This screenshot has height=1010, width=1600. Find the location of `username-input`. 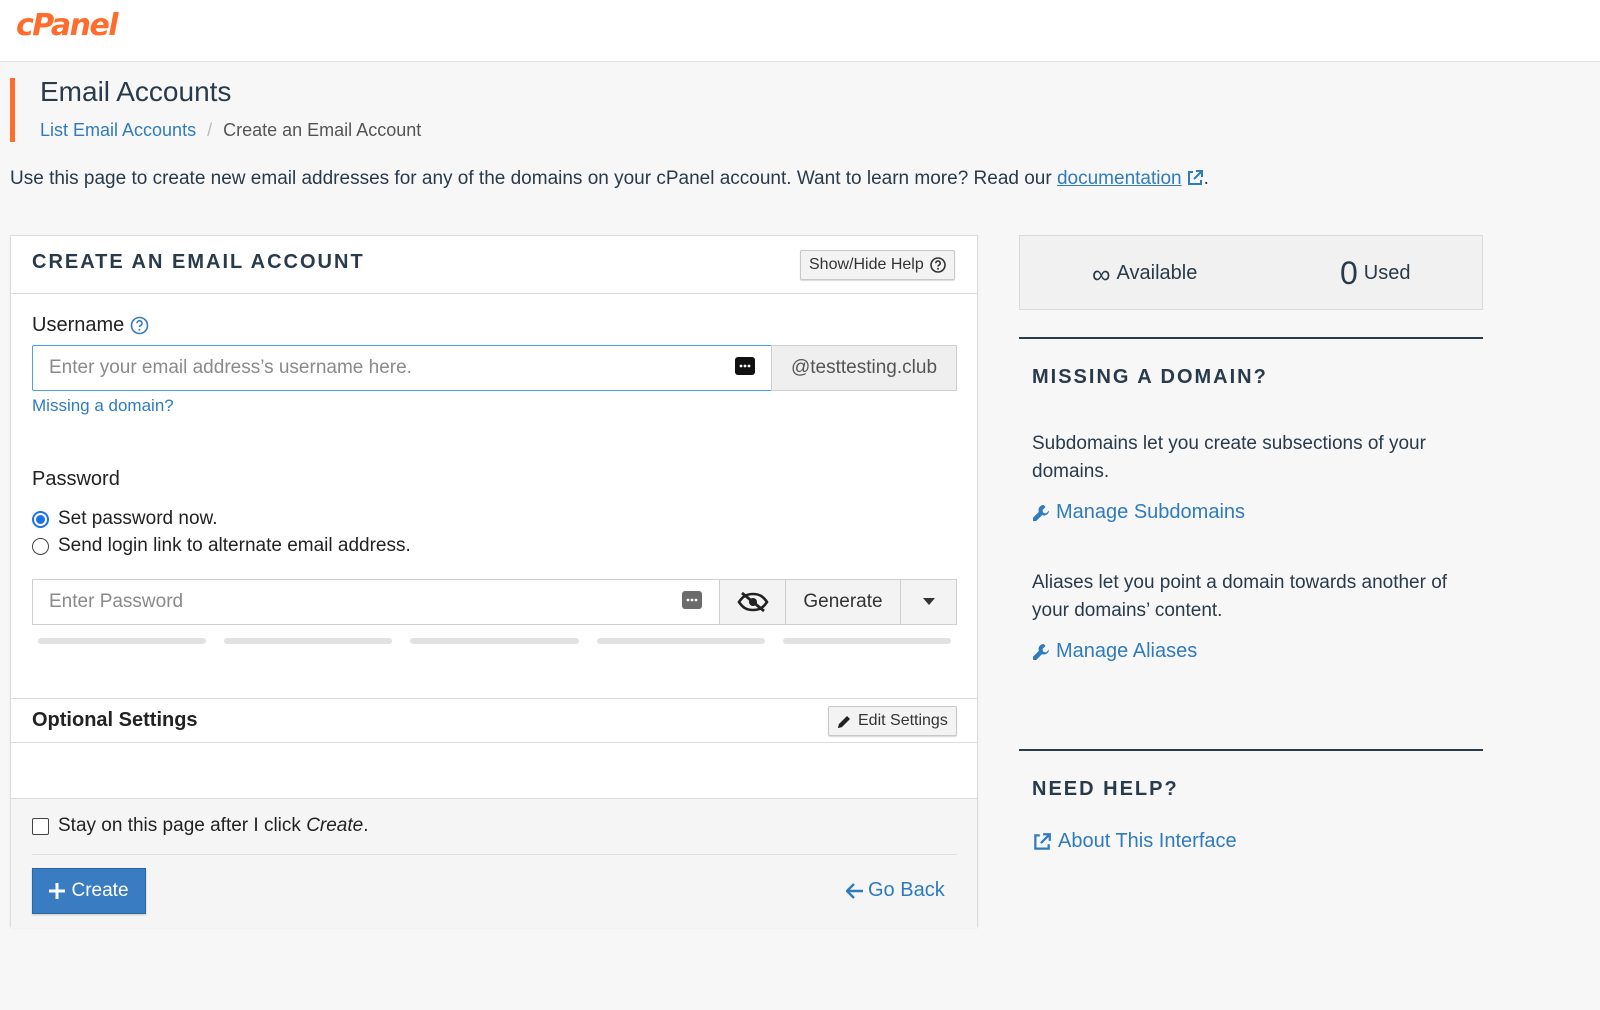

username-input is located at coordinates (402, 368).